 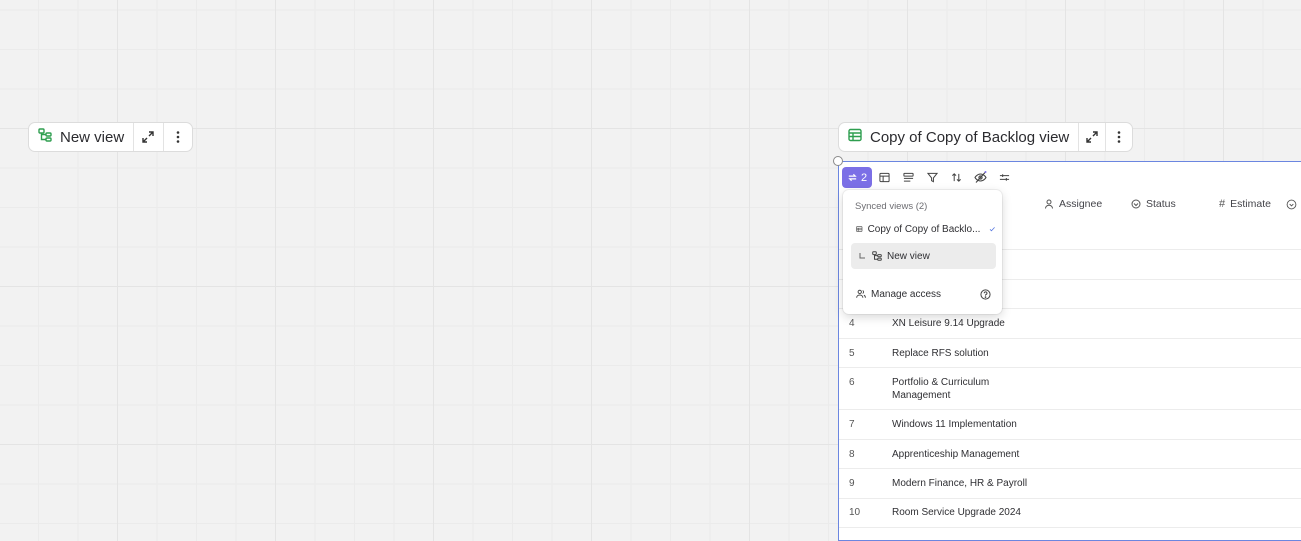 I want to click on sort-icon, so click(x=956, y=177).